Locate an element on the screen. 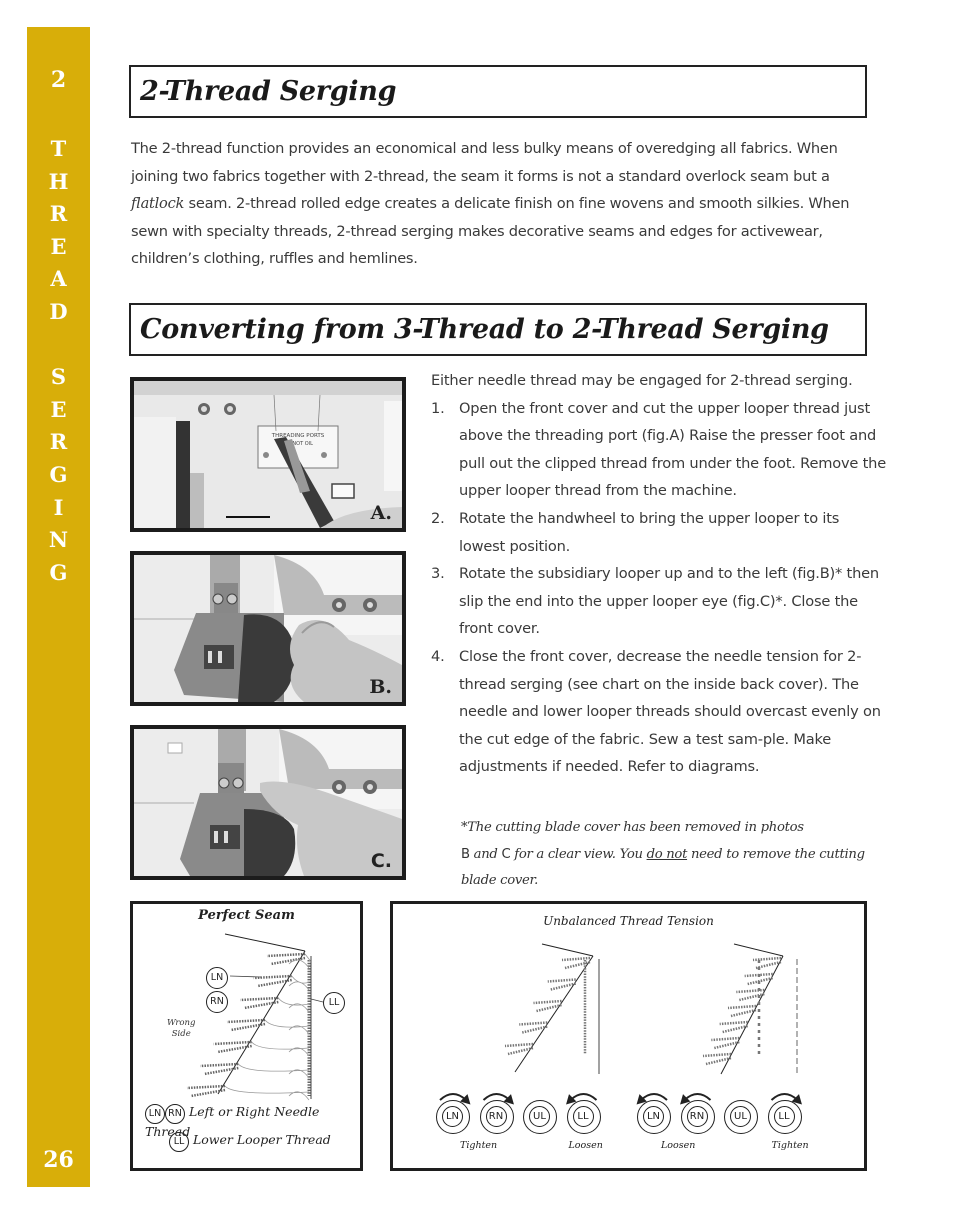  photo-c-image is located at coordinates (268, 802).